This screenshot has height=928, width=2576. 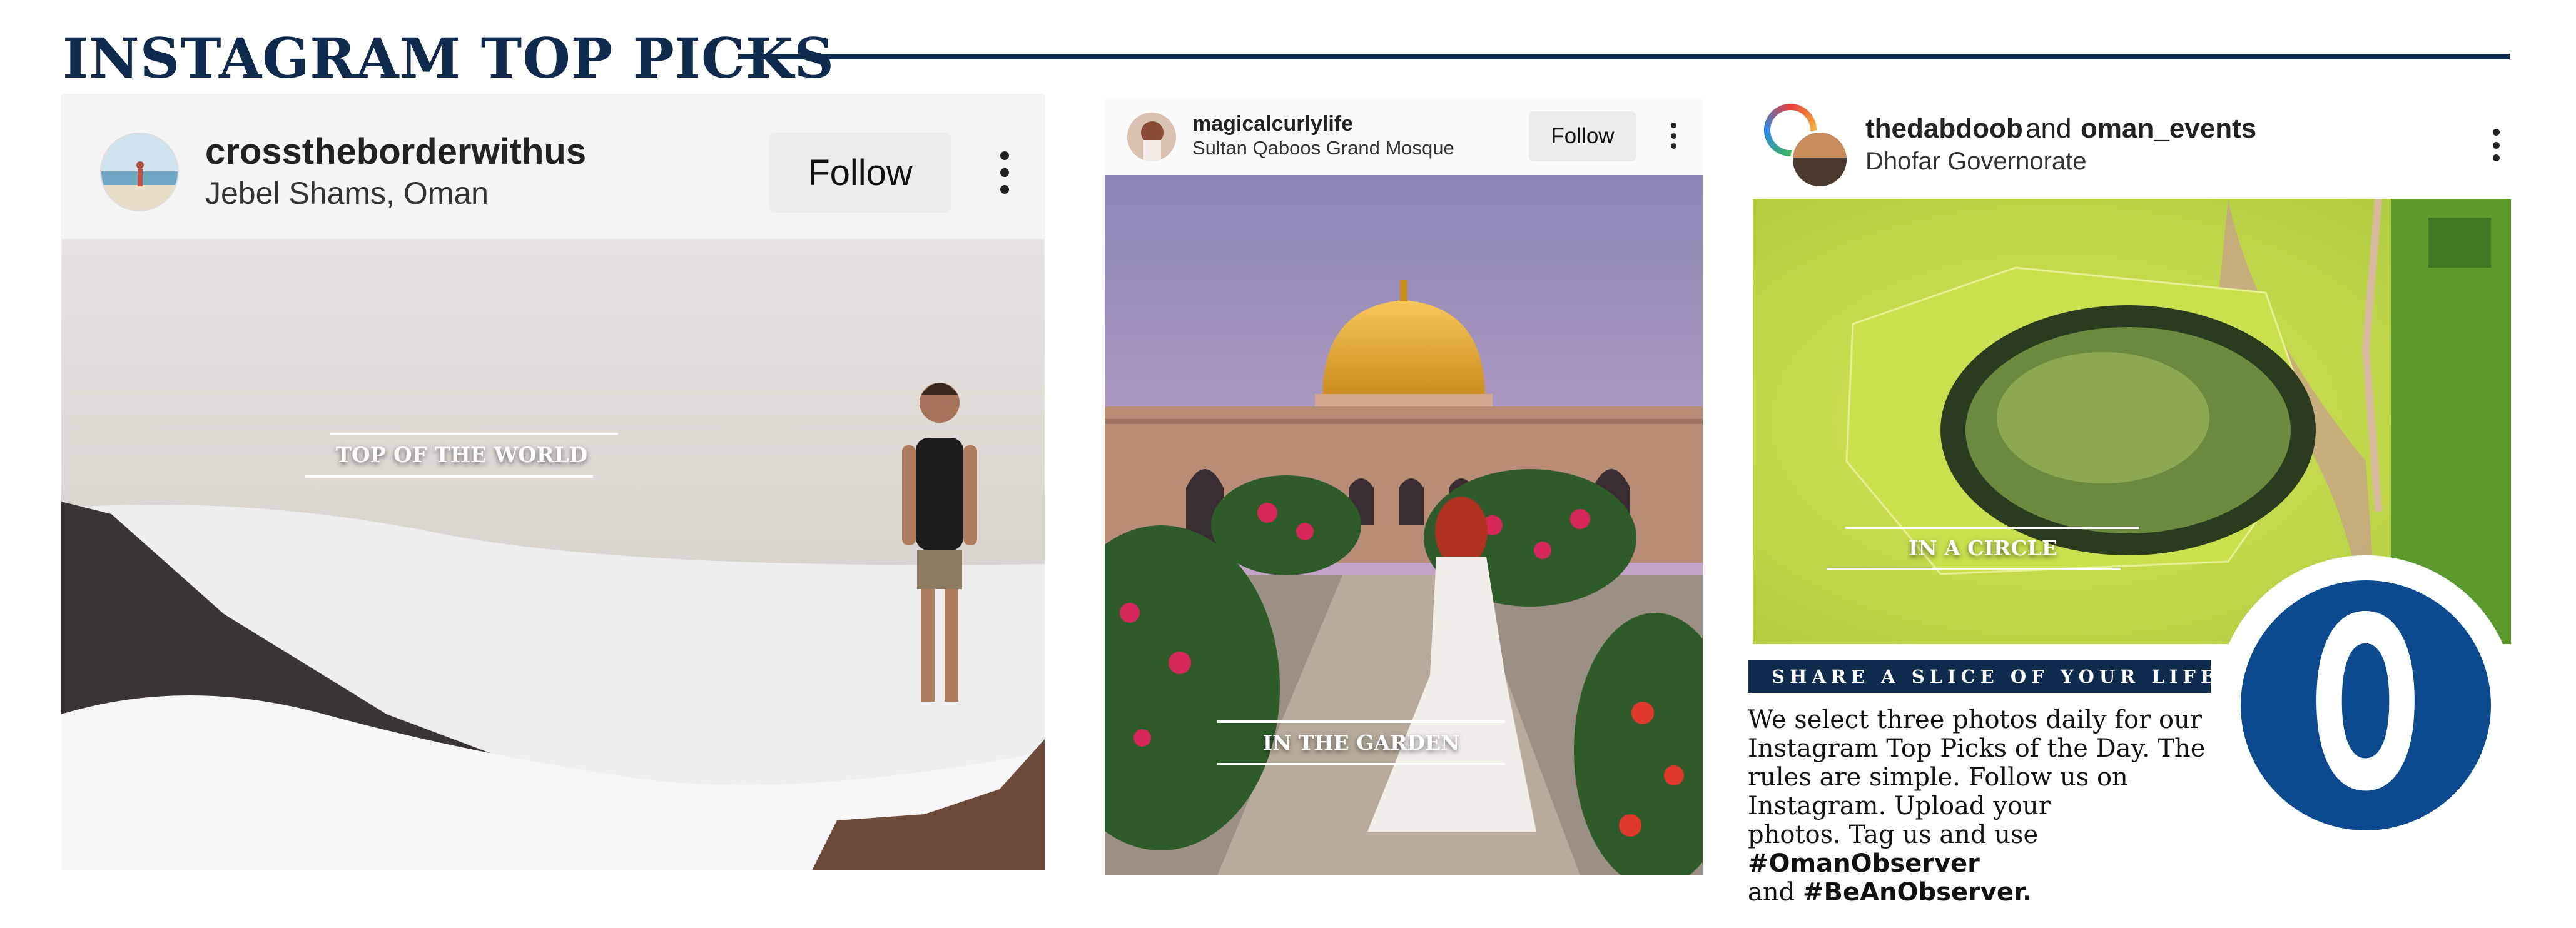 What do you see at coordinates (1624, 56) in the screenshot?
I see `title-rule` at bounding box center [1624, 56].